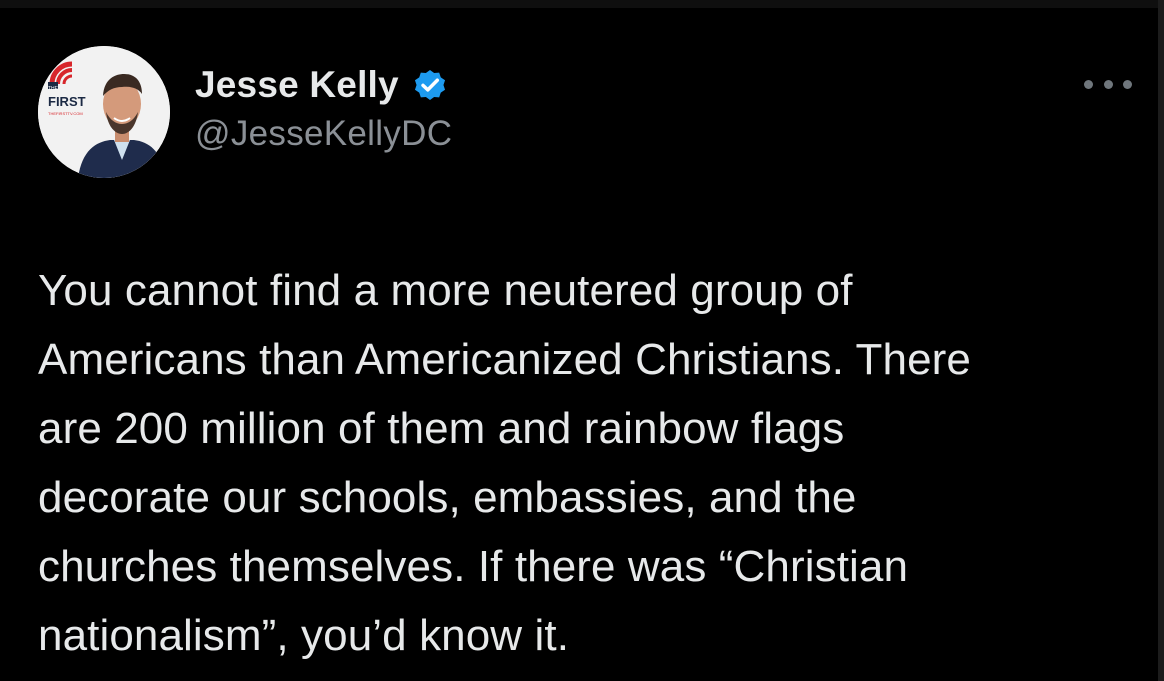 The height and width of the screenshot is (681, 1164). Describe the element at coordinates (53, 89) in the screenshot. I see `svg-text: THE` at that location.